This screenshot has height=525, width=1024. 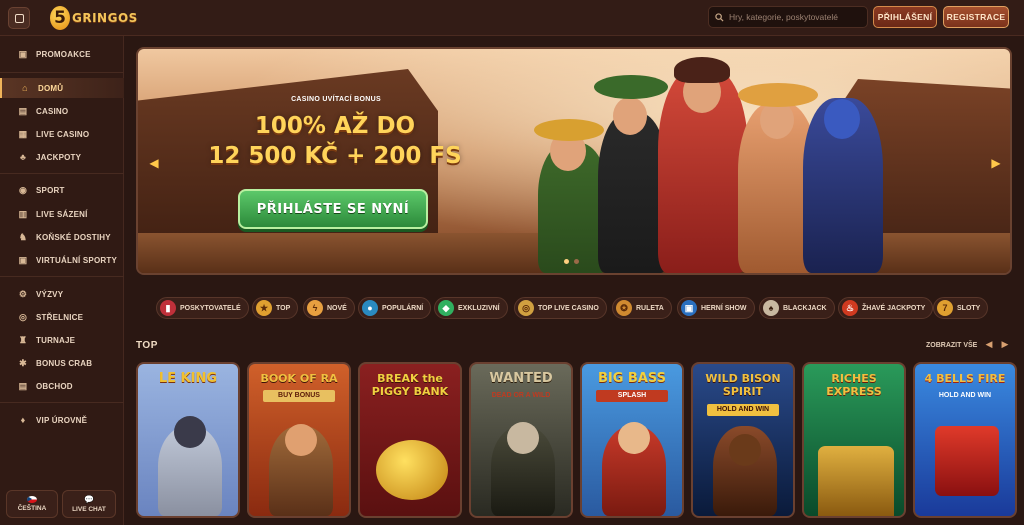 I want to click on sidebar-item-konske-dostihy: ♞ KOŇSKÉ DOSTIHY, so click(x=62, y=237).